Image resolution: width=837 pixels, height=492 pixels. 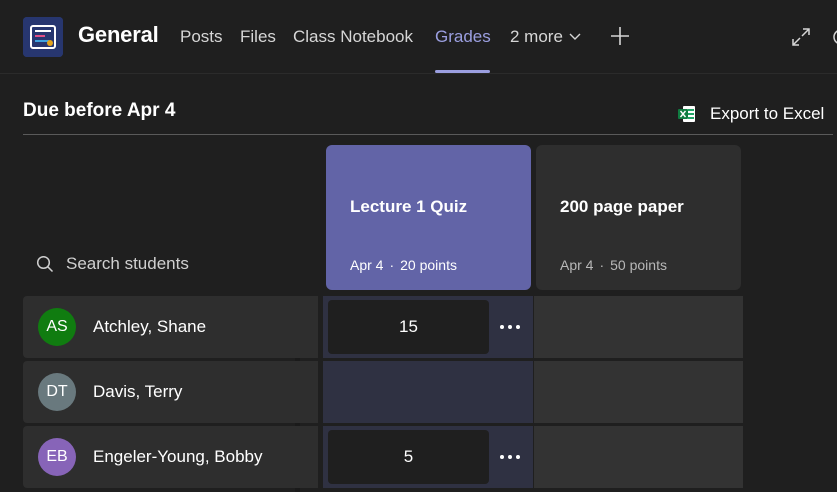 I want to click on tab-more-dropdown: 2 more, so click(x=545, y=37).